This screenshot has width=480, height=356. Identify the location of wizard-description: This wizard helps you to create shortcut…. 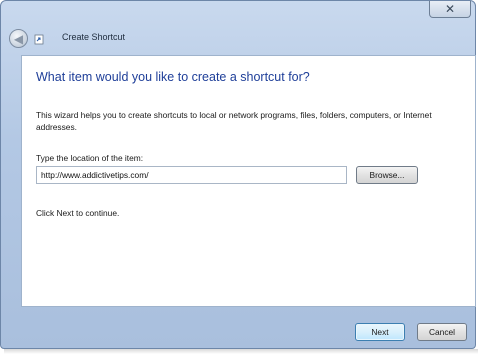
(234, 121).